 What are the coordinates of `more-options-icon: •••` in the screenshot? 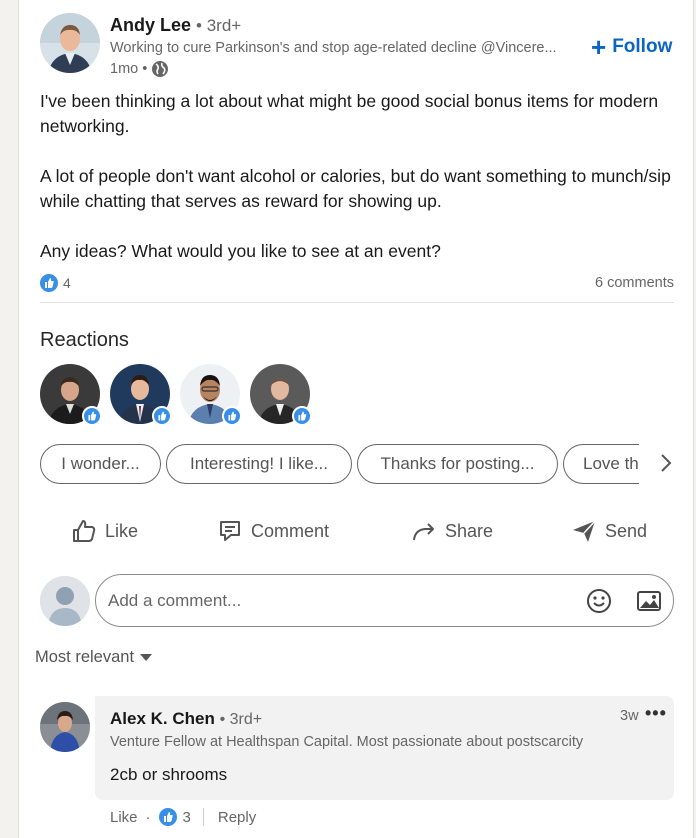 It's located at (656, 713).